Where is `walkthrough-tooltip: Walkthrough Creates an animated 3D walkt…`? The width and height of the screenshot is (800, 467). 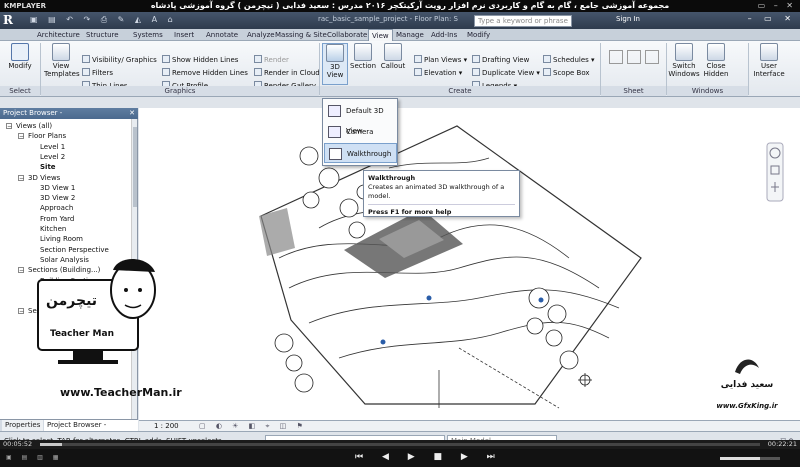
walkthrough-tooltip: Walkthrough Creates an animated 3D walkt… is located at coordinates (441, 193).